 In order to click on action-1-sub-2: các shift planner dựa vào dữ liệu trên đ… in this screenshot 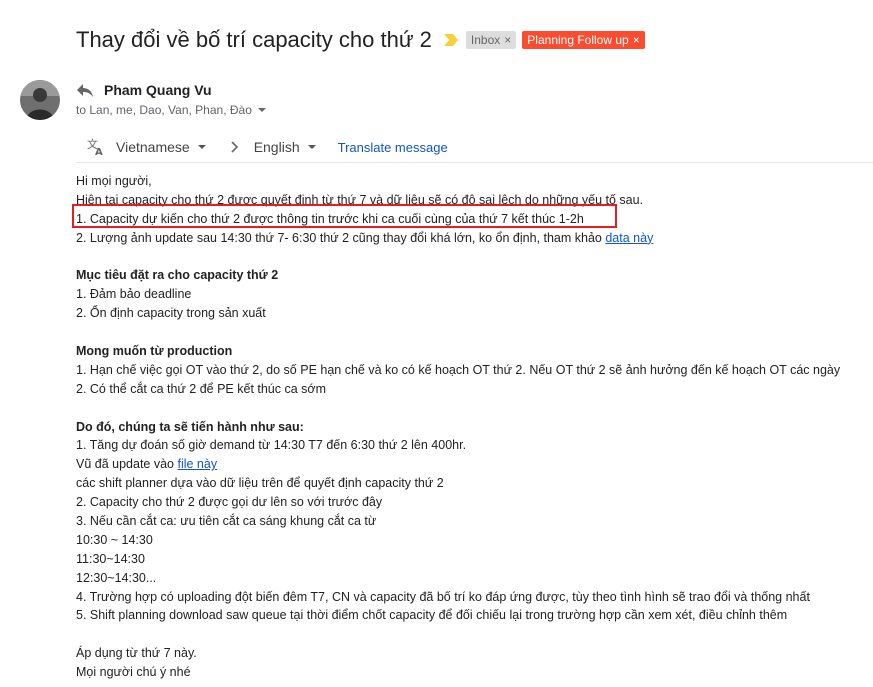, I will do `click(260, 483)`.